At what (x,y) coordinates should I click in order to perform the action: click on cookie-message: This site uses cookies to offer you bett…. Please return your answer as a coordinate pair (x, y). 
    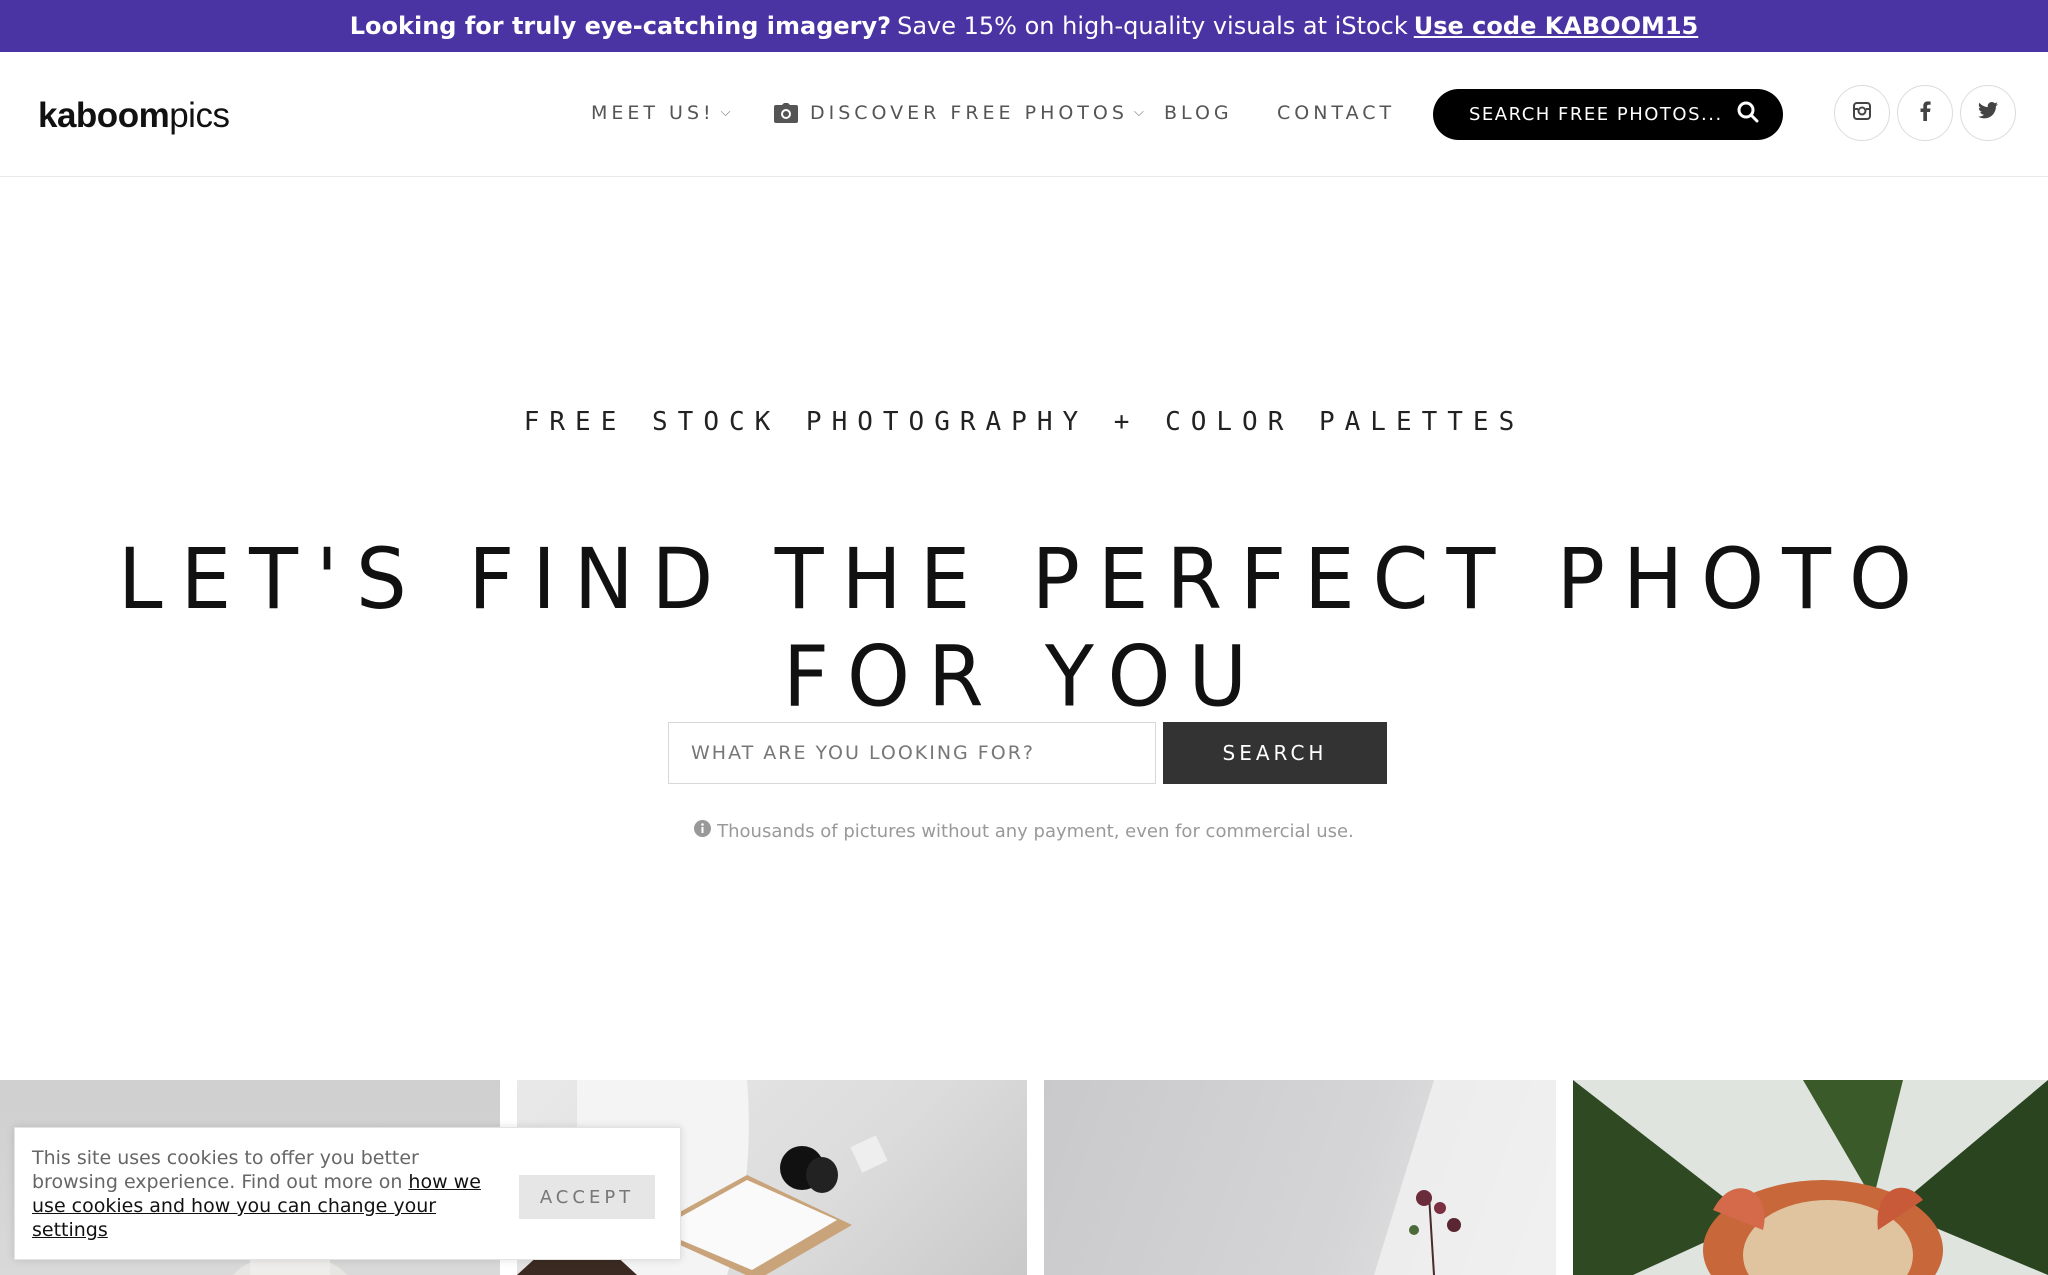
    Looking at the image, I should click on (225, 1170).